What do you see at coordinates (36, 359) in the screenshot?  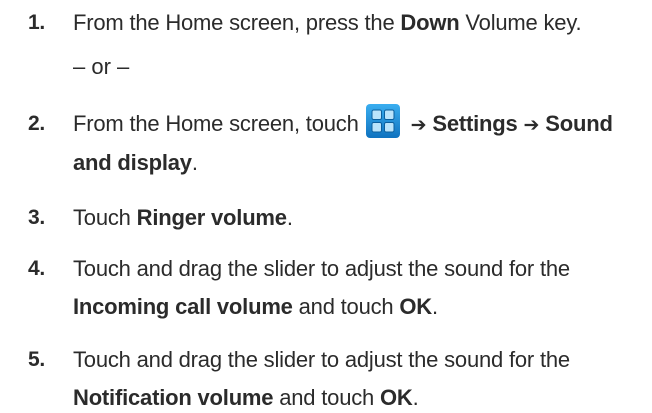 I see `step-5-number: 5.` at bounding box center [36, 359].